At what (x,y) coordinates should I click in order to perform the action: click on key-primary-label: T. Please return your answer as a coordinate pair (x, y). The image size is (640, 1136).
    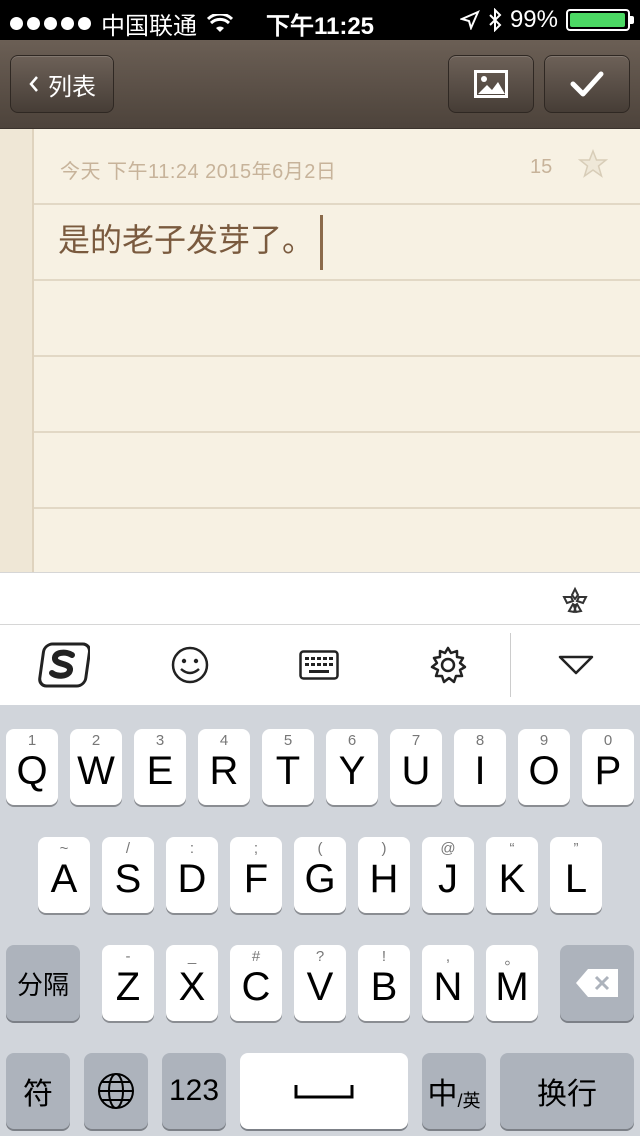
    Looking at the image, I should click on (288, 771).